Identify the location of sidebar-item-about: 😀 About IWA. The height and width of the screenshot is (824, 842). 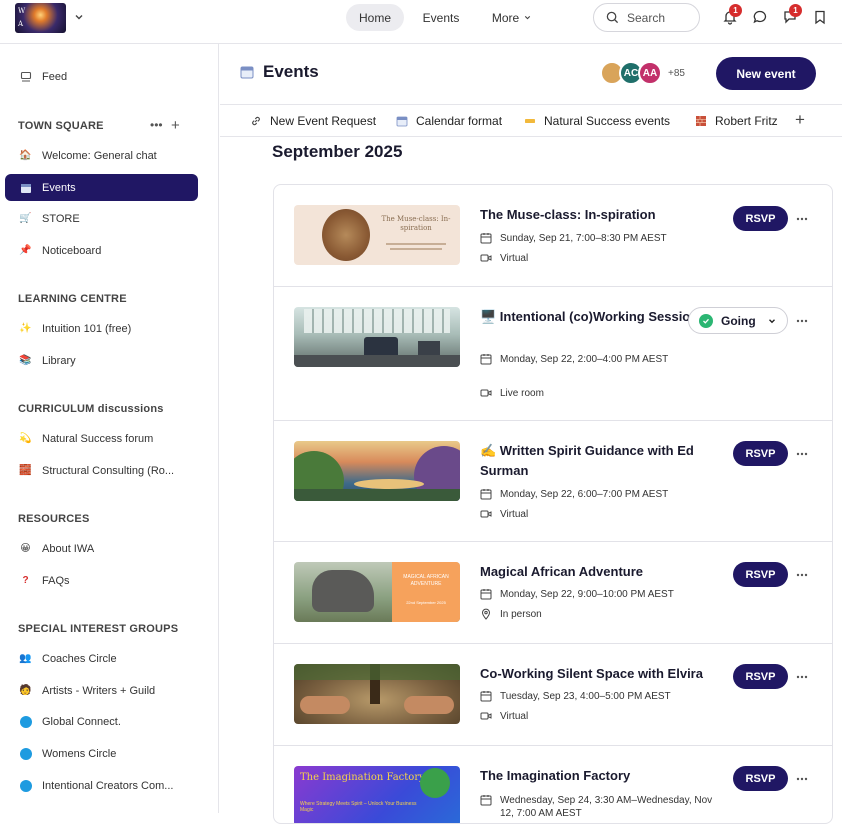
(101, 548).